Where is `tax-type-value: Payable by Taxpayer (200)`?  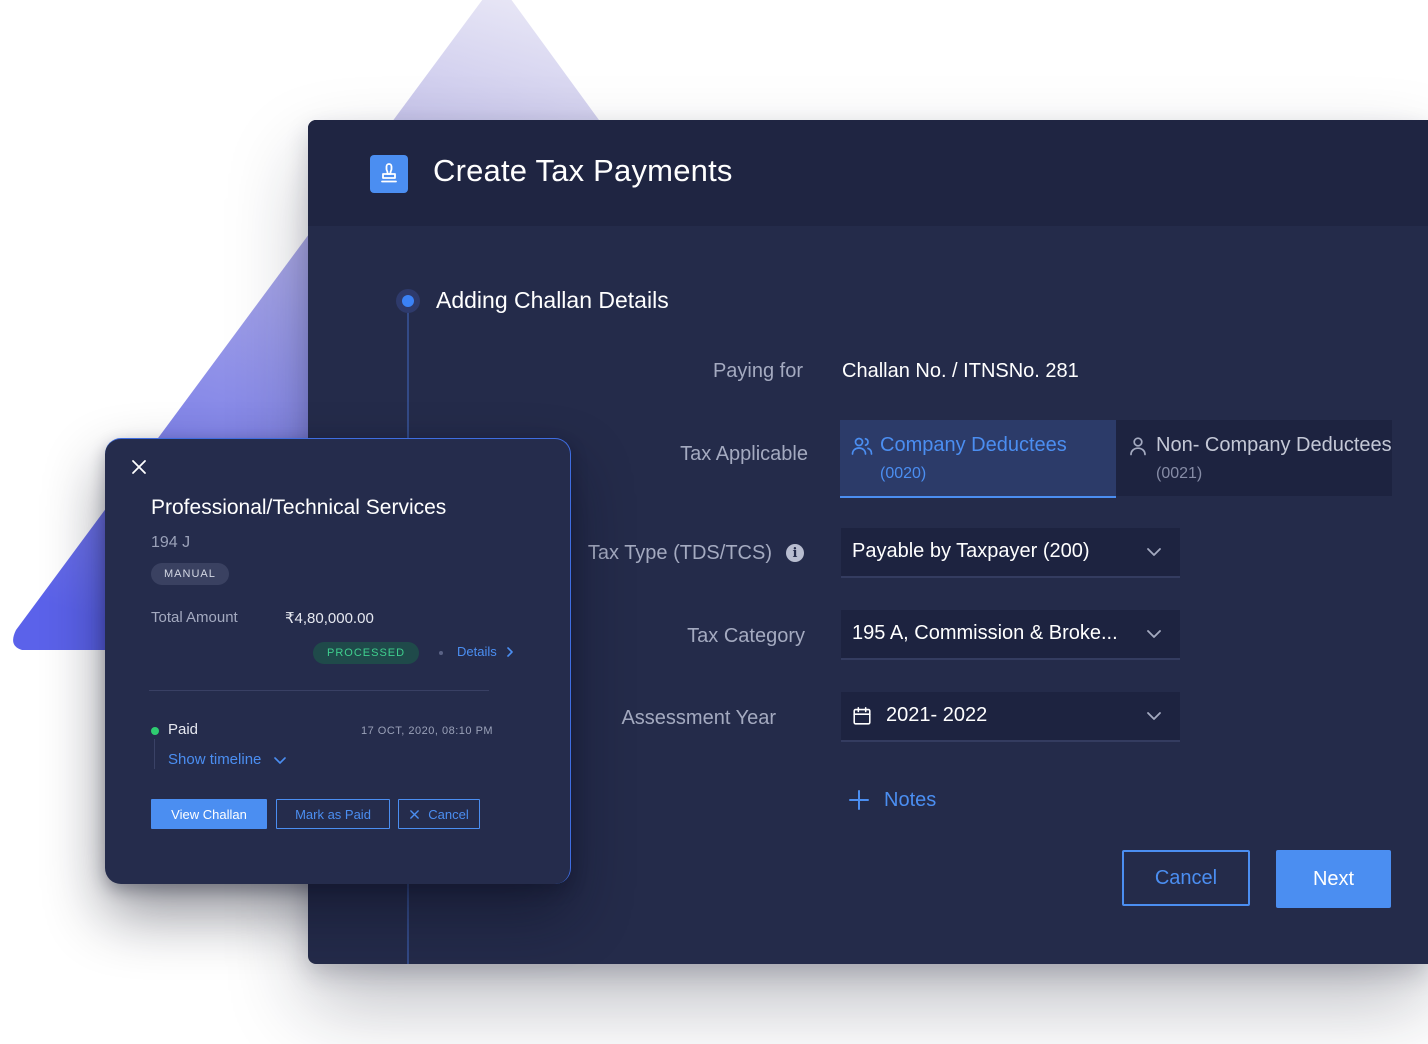 tax-type-value: Payable by Taxpayer (200) is located at coordinates (971, 551).